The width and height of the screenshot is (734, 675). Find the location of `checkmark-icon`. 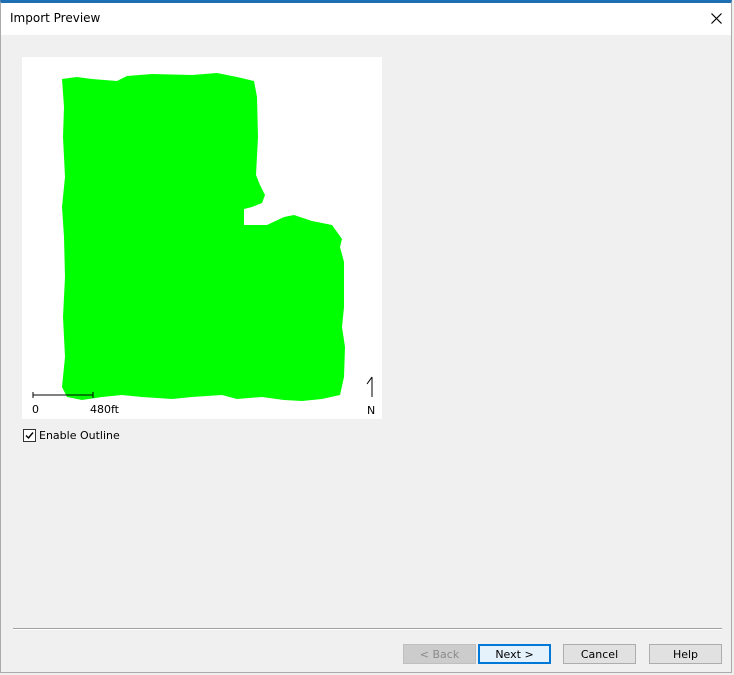

checkmark-icon is located at coordinates (29, 436).